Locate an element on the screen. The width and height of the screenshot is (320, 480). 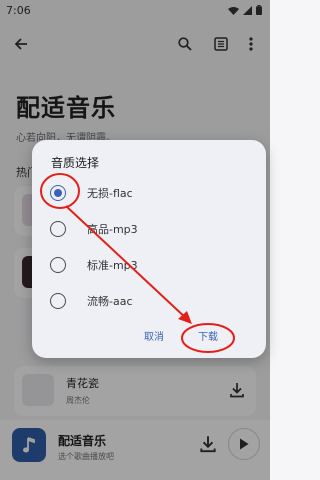
option-label: 高品-mp3 is located at coordinates (112, 229).